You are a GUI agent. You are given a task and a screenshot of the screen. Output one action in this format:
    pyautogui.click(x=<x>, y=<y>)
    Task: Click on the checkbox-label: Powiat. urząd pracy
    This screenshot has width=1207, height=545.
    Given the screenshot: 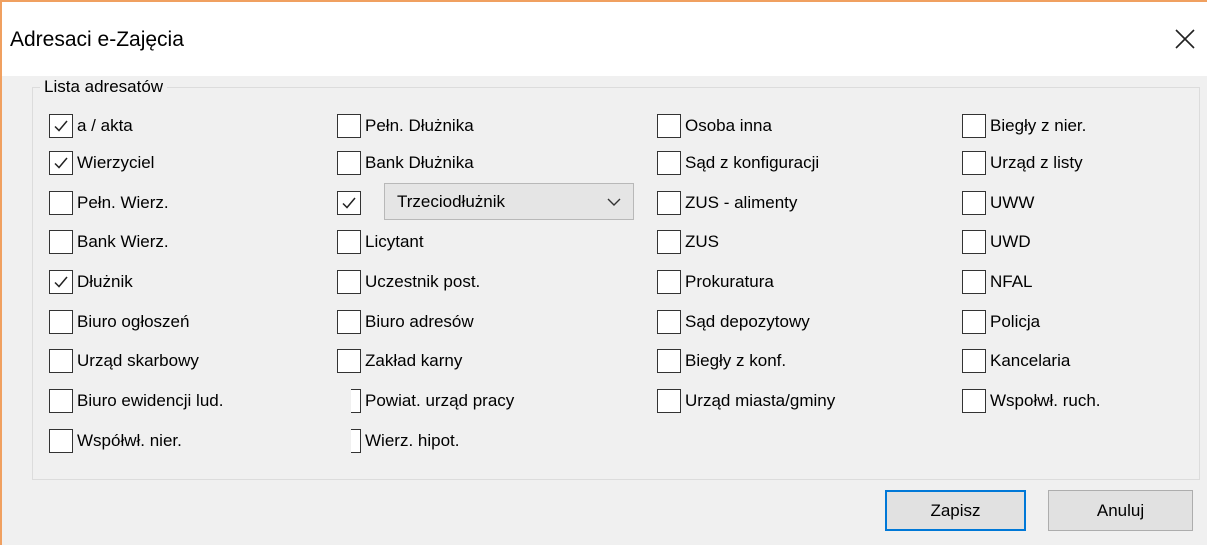 What is the action you would take?
    pyautogui.click(x=440, y=400)
    